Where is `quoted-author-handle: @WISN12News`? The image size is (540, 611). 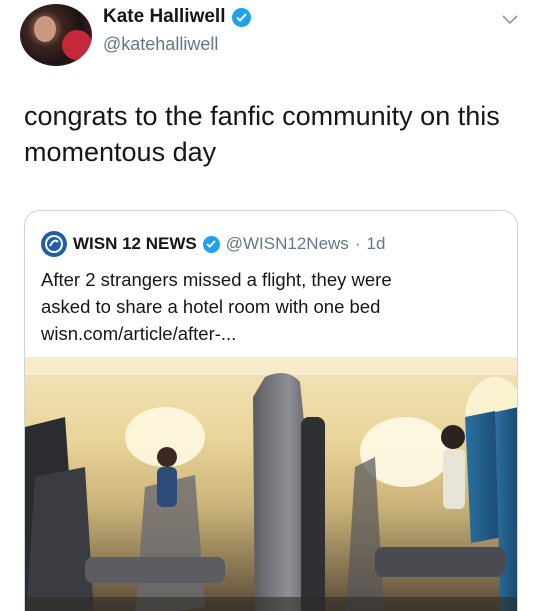 quoted-author-handle: @WISN12News is located at coordinates (287, 244).